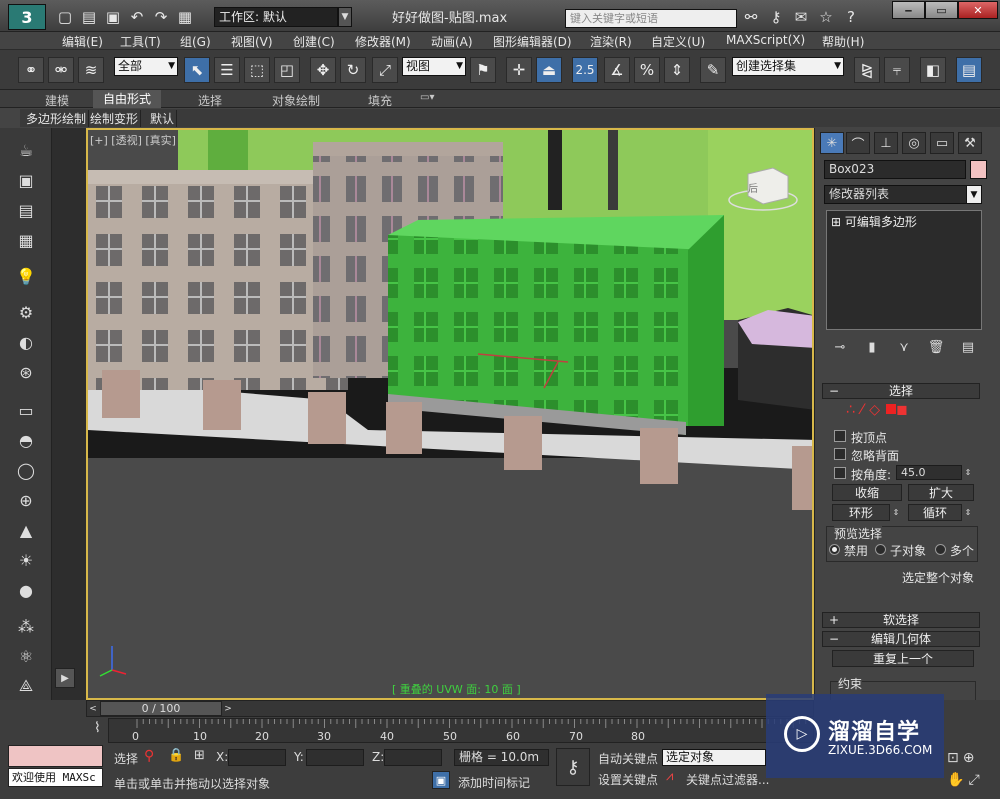 The image size is (1000, 799). I want to click on menu-animation: 动画(A), so click(452, 41).